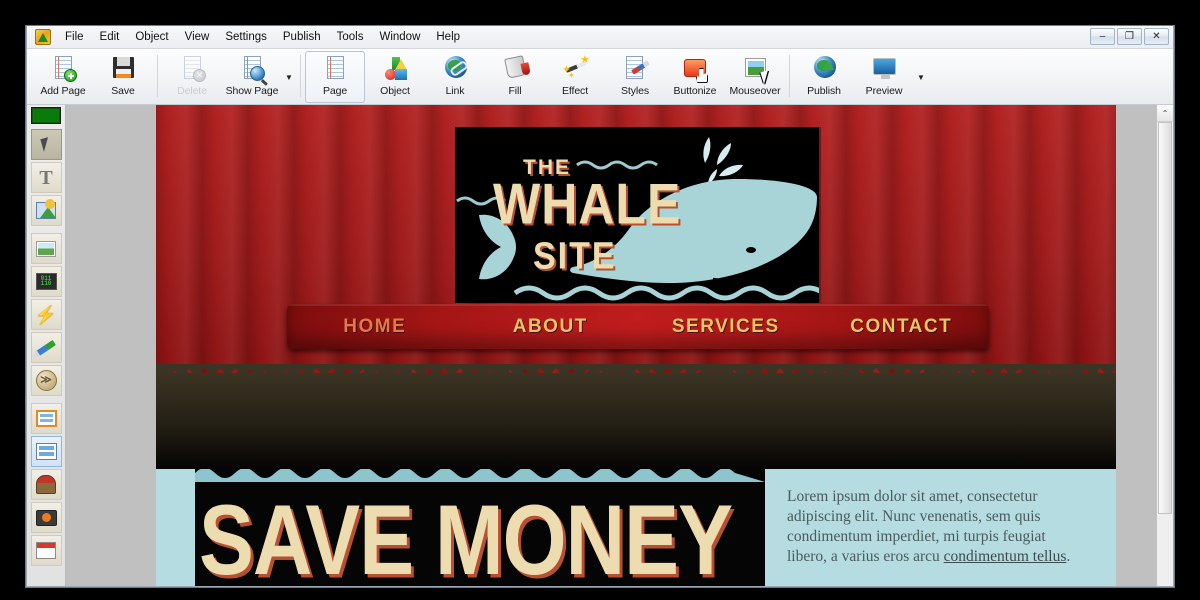 The width and height of the screenshot is (1200, 600). I want to click on sidebar-item-action-tool: ⚡, so click(46, 314).